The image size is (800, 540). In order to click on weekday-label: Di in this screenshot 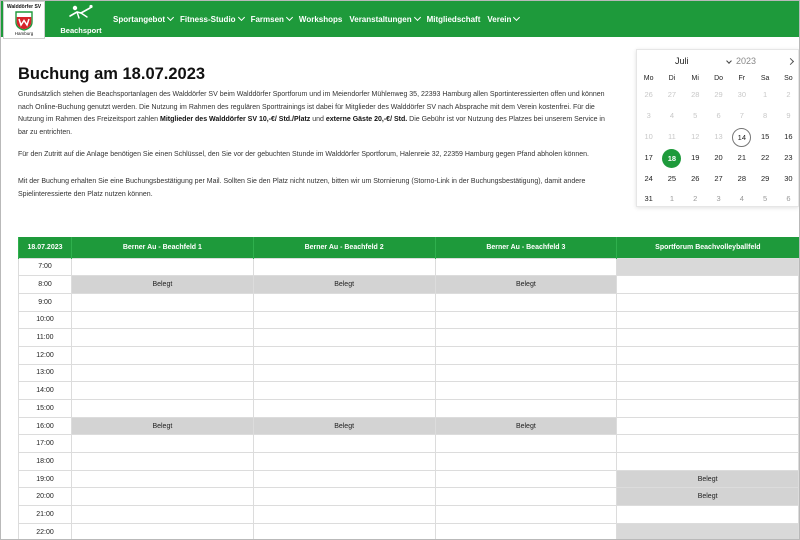, I will do `click(672, 78)`.